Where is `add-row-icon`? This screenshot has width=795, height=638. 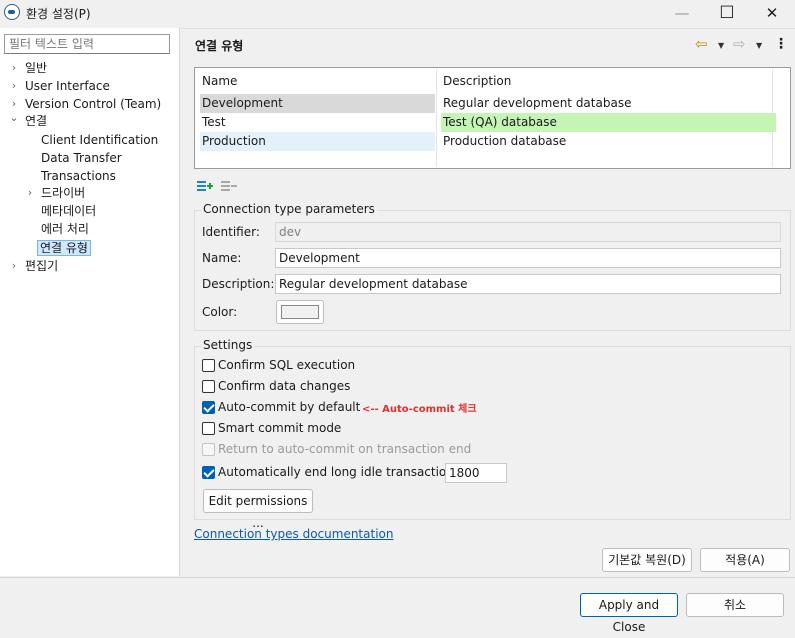
add-row-icon is located at coordinates (205, 186).